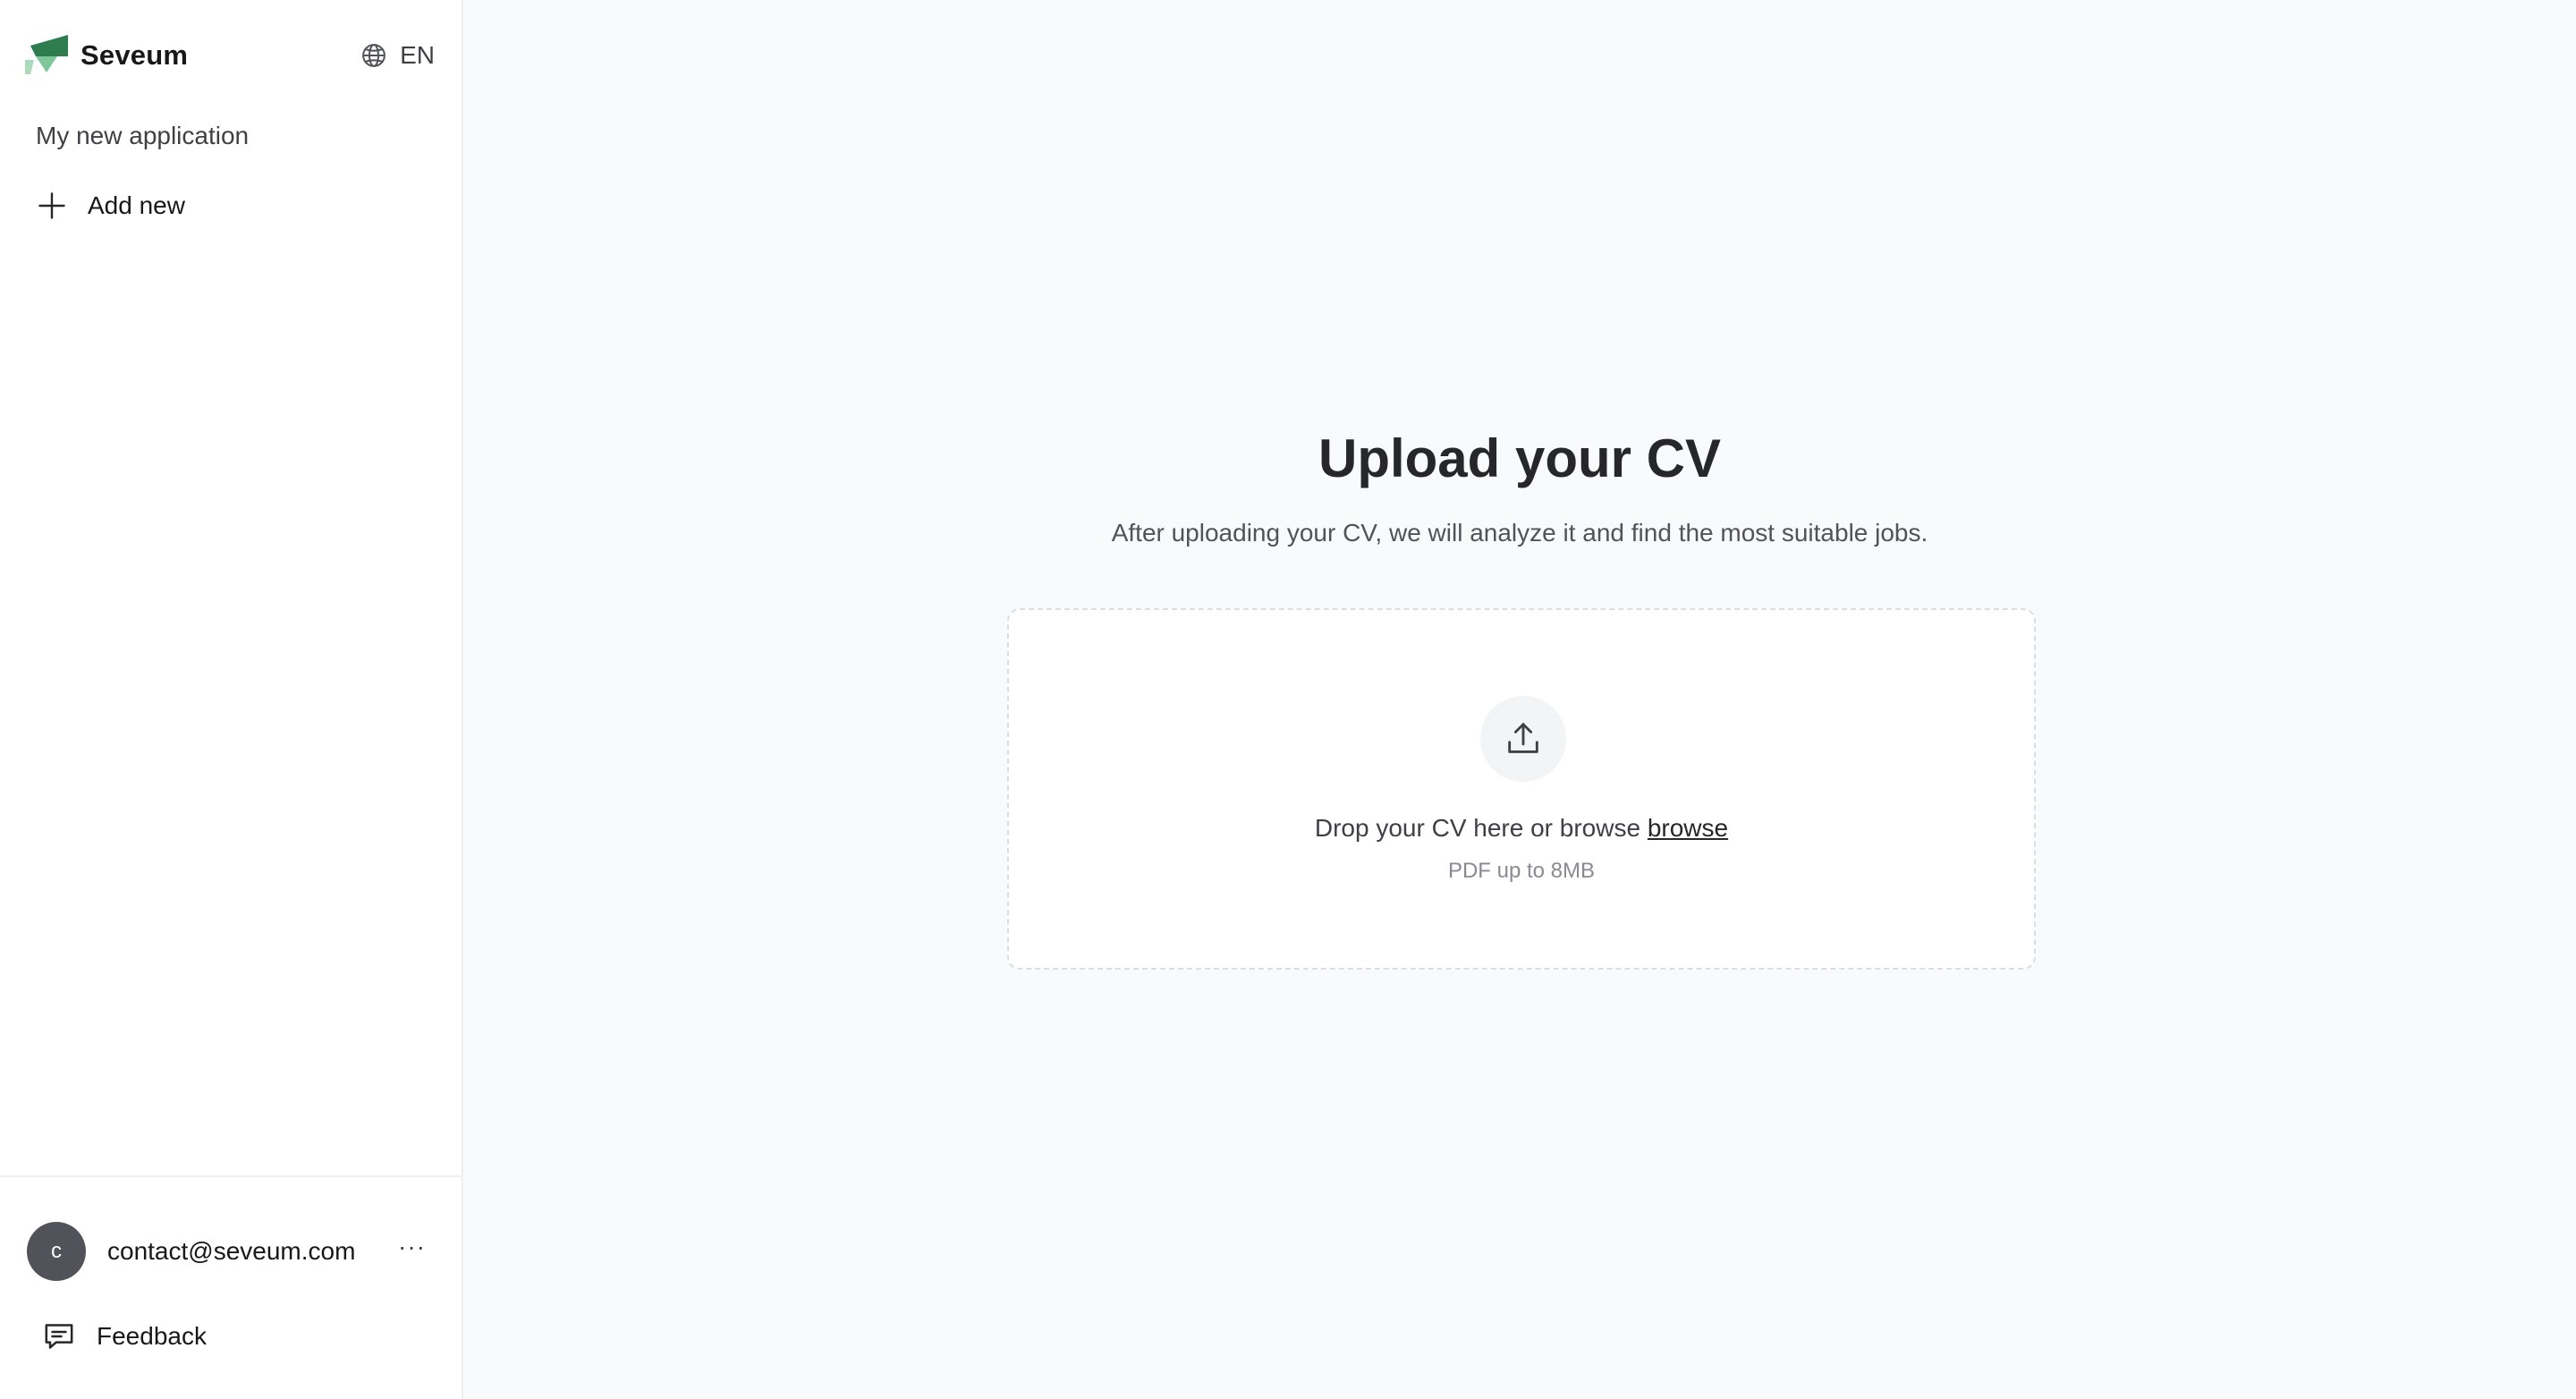 The width and height of the screenshot is (2576, 1399). I want to click on sidebar-footer: c contact@seveum.com ··· Feedback, so click(231, 1287).